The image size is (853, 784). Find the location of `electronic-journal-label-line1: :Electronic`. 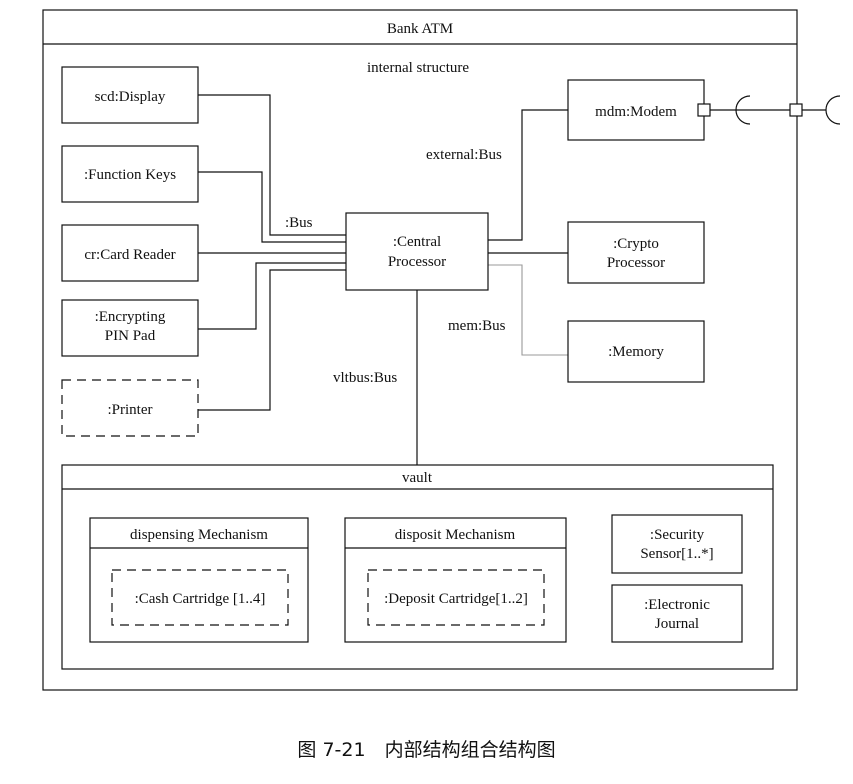

electronic-journal-label-line1: :Electronic is located at coordinates (677, 605).